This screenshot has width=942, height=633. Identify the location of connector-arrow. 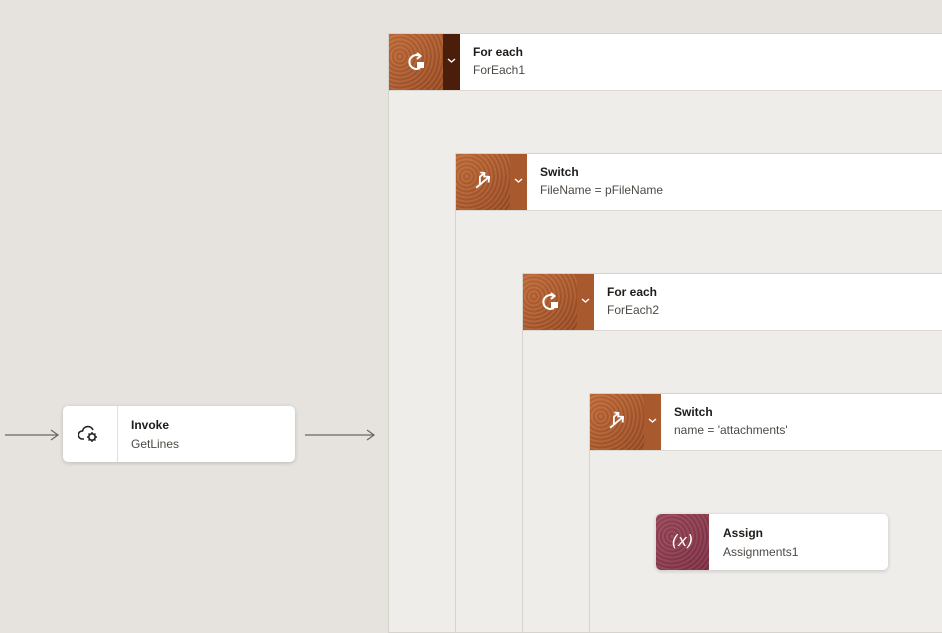
(340, 435).